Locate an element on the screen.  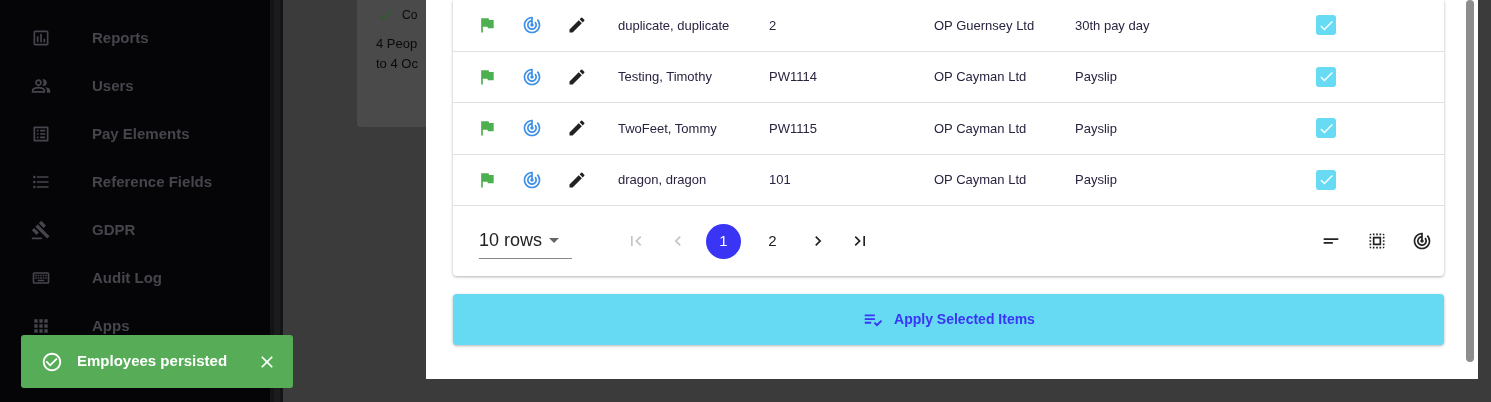
employee-code: PW1114 is located at coordinates (793, 76).